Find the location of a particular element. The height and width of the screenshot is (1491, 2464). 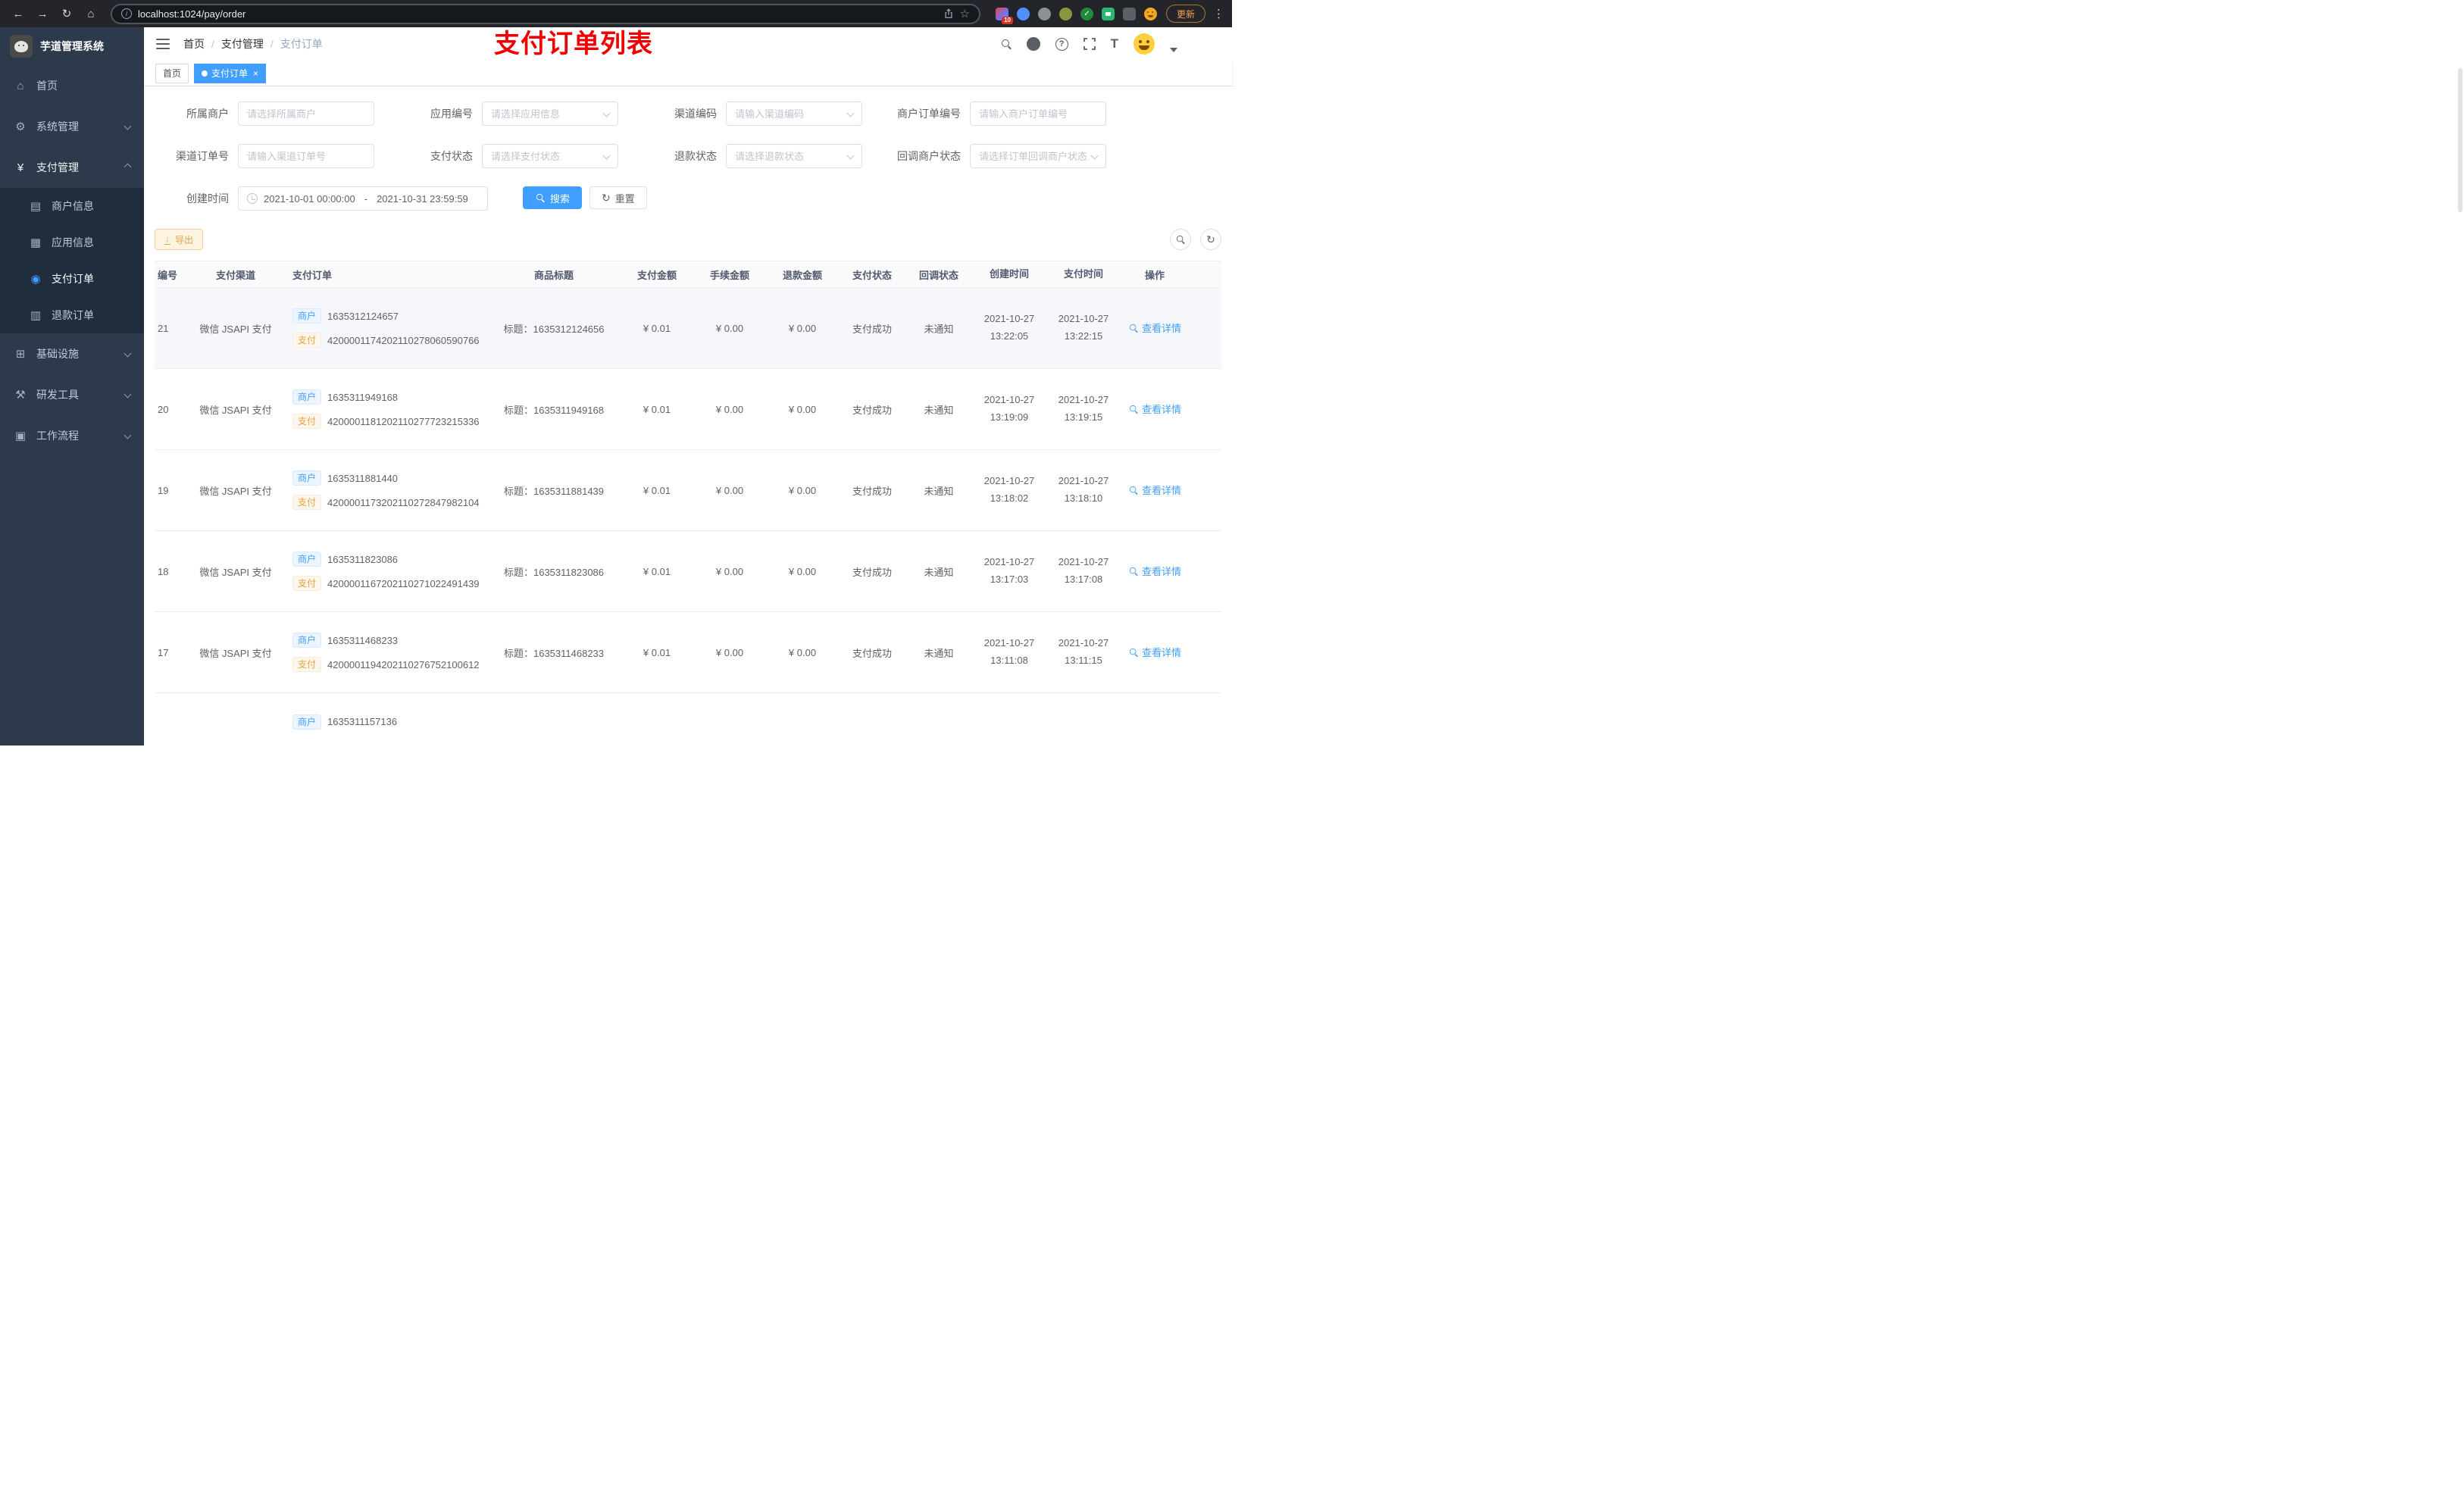

app-no-select-field is located at coordinates (550, 114).